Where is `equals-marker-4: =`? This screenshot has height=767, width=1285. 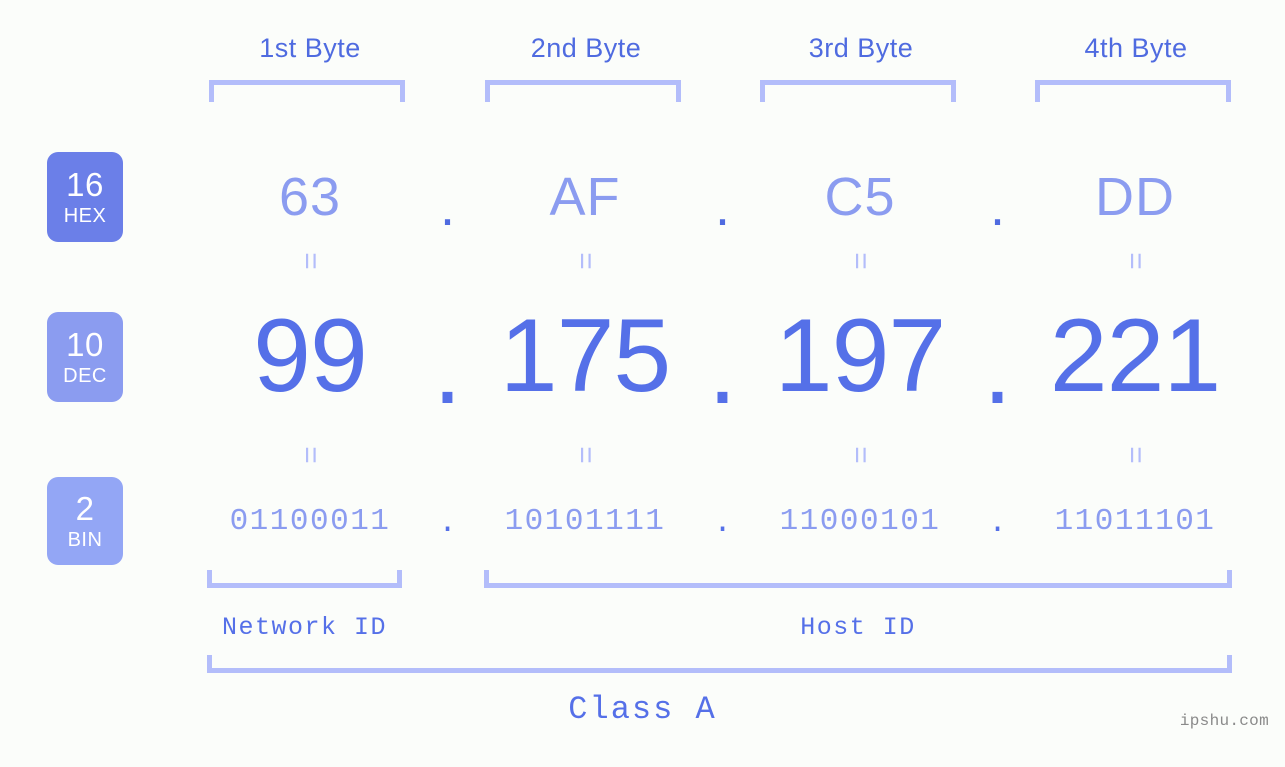
equals-marker-4: = is located at coordinates (1135, 261).